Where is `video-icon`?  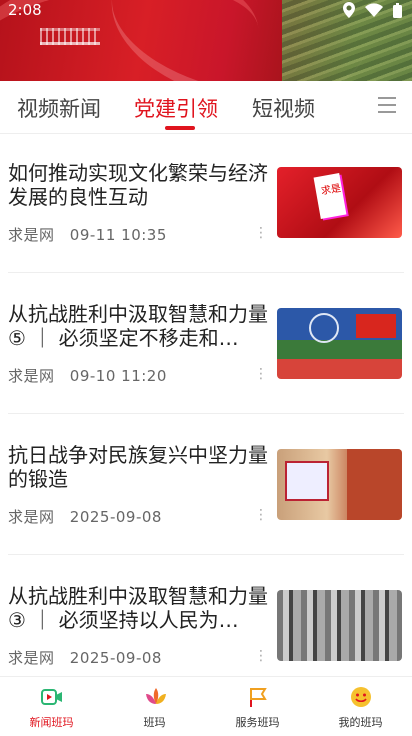 video-icon is located at coordinates (52, 697).